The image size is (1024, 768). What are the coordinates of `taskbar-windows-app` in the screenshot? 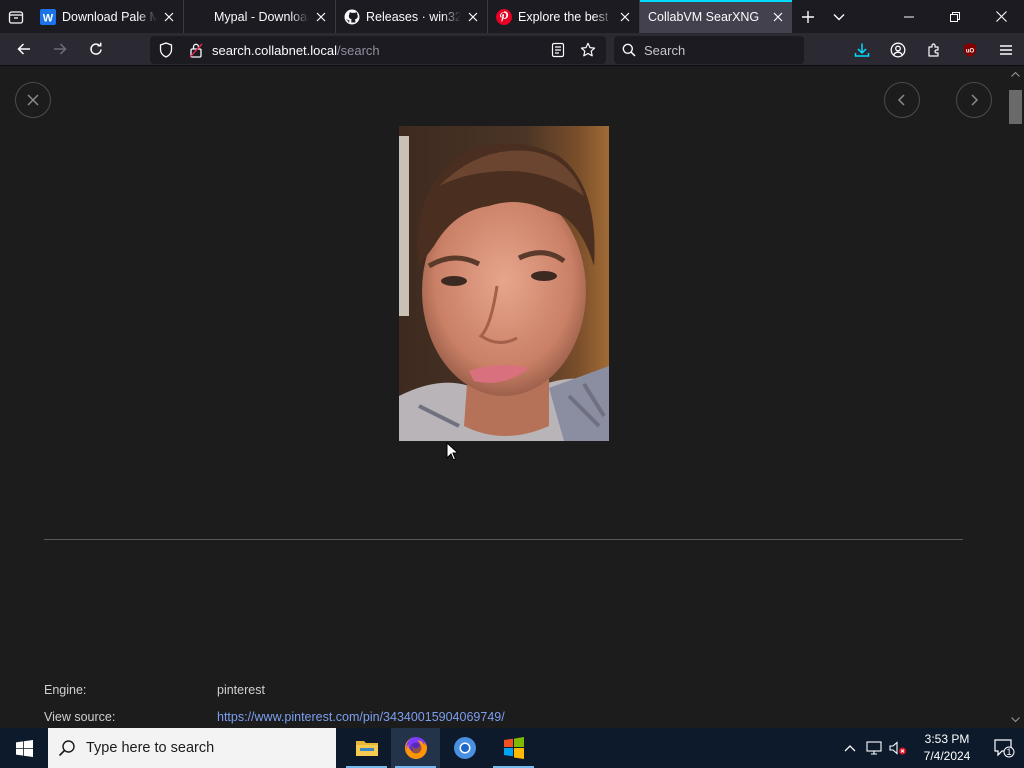 It's located at (513, 748).